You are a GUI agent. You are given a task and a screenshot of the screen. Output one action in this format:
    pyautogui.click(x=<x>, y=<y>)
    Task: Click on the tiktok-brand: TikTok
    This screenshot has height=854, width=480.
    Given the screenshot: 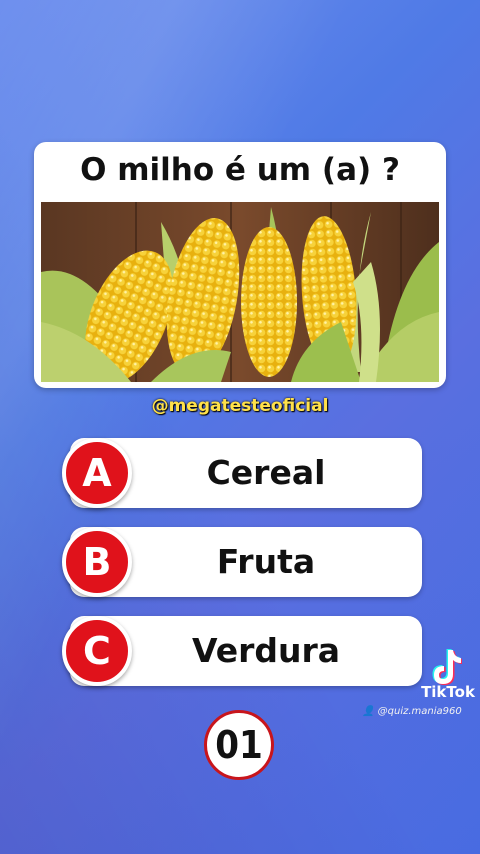 What is the action you would take?
    pyautogui.click(x=448, y=692)
    